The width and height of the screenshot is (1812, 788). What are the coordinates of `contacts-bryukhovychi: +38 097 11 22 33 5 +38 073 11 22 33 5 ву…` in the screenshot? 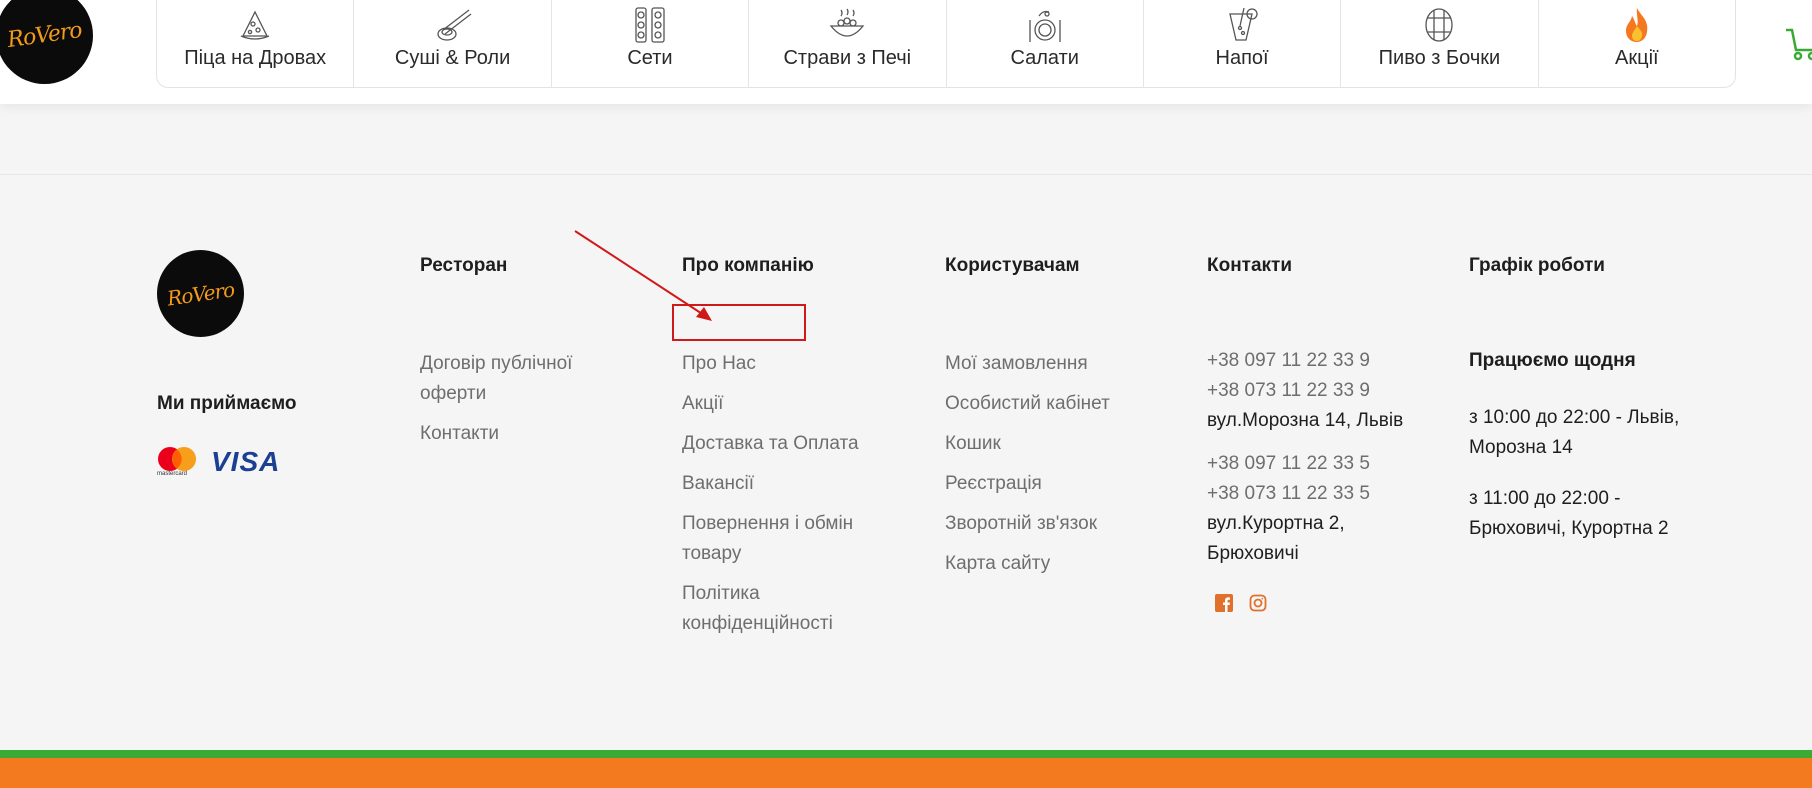 It's located at (1294, 509).